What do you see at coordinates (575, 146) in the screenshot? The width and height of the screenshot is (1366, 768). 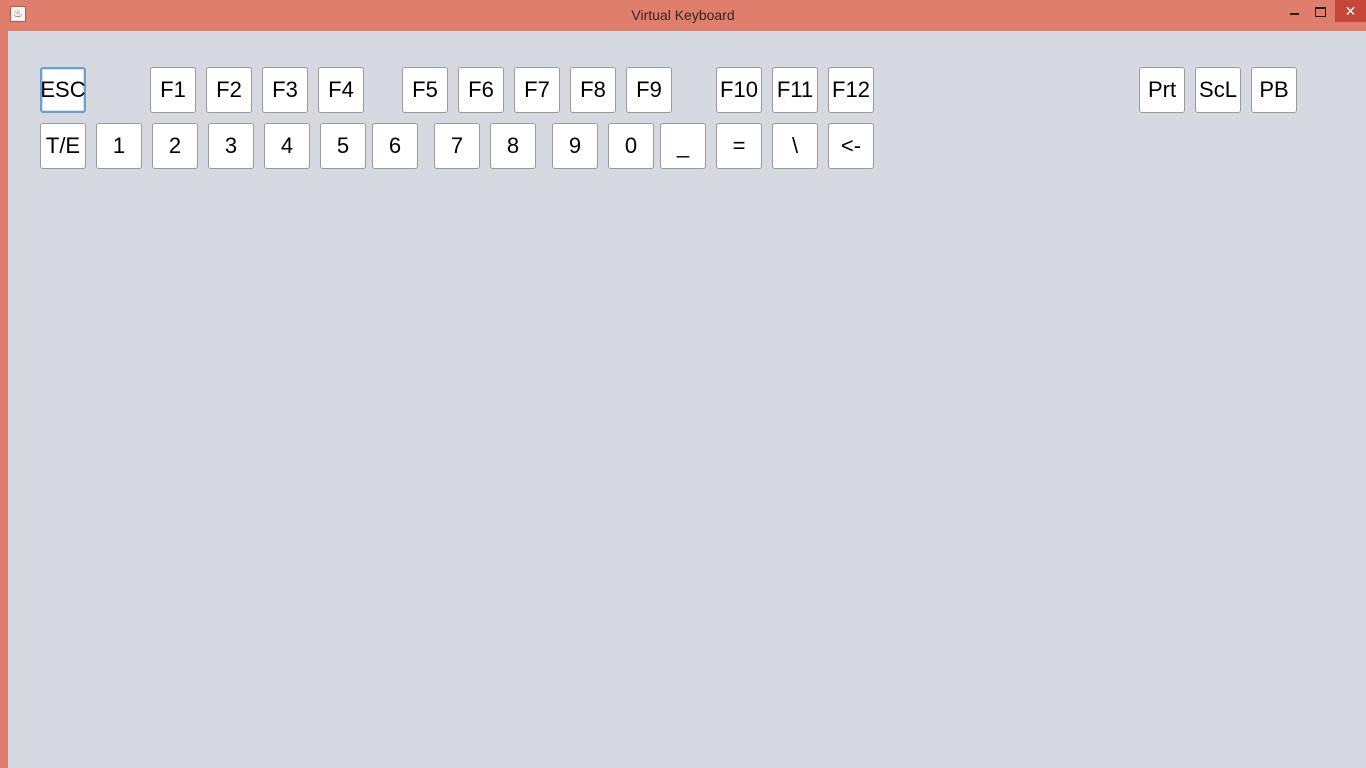 I see `key-9: 9` at bounding box center [575, 146].